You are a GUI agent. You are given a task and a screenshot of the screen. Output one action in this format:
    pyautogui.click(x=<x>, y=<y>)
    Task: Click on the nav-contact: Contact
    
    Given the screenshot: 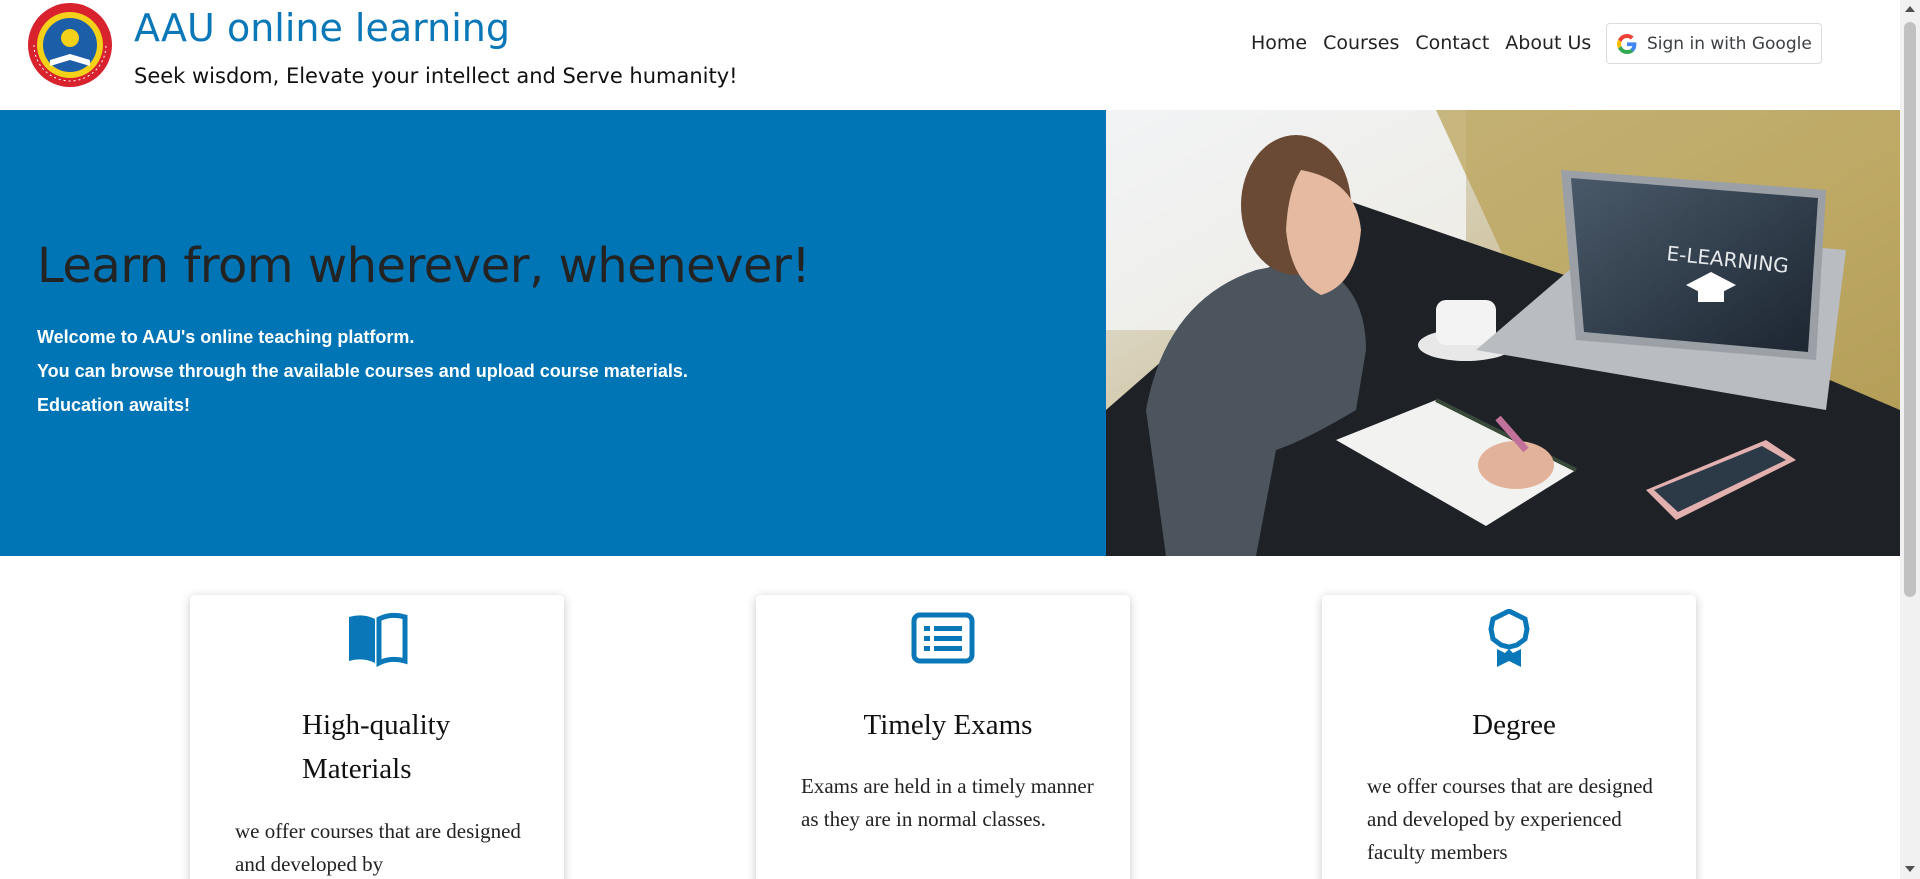 What is the action you would take?
    pyautogui.click(x=1452, y=43)
    